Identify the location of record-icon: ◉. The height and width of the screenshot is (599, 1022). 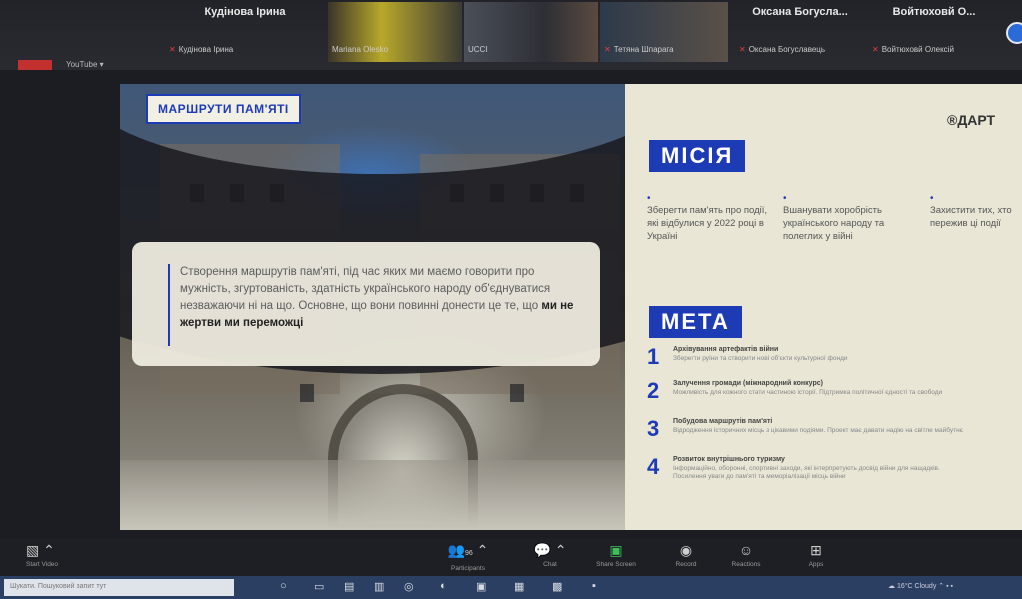
(686, 550).